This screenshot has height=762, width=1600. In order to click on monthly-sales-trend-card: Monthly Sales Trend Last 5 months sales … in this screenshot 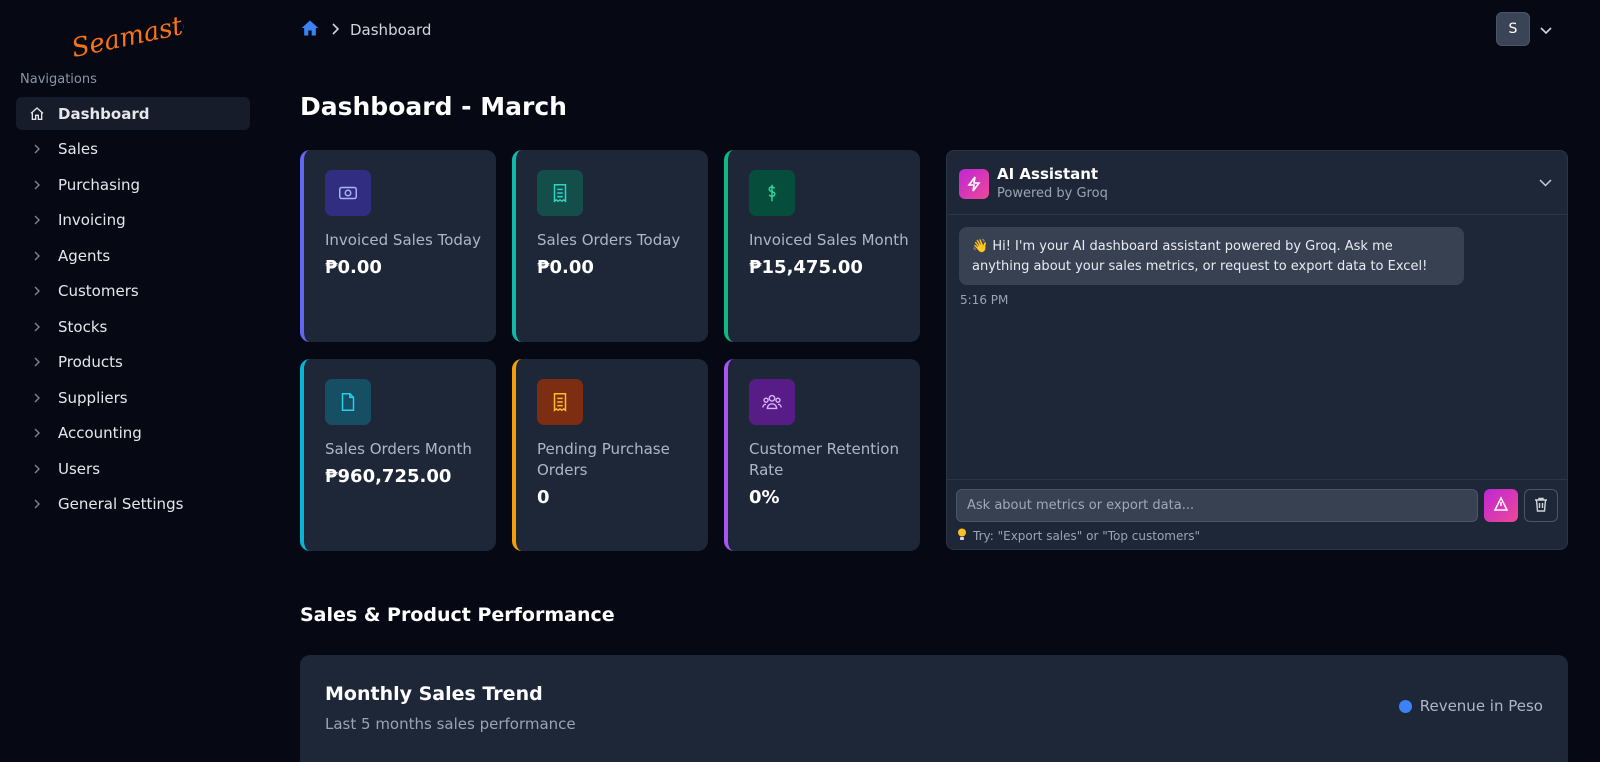, I will do `click(934, 708)`.